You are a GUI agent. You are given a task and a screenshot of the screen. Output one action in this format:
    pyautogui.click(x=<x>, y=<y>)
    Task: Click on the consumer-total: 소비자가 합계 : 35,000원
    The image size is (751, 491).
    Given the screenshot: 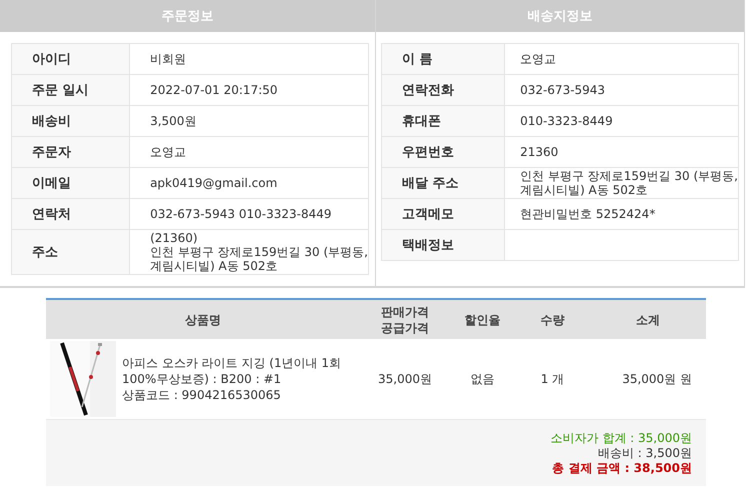 What is the action you would take?
    pyautogui.click(x=621, y=437)
    